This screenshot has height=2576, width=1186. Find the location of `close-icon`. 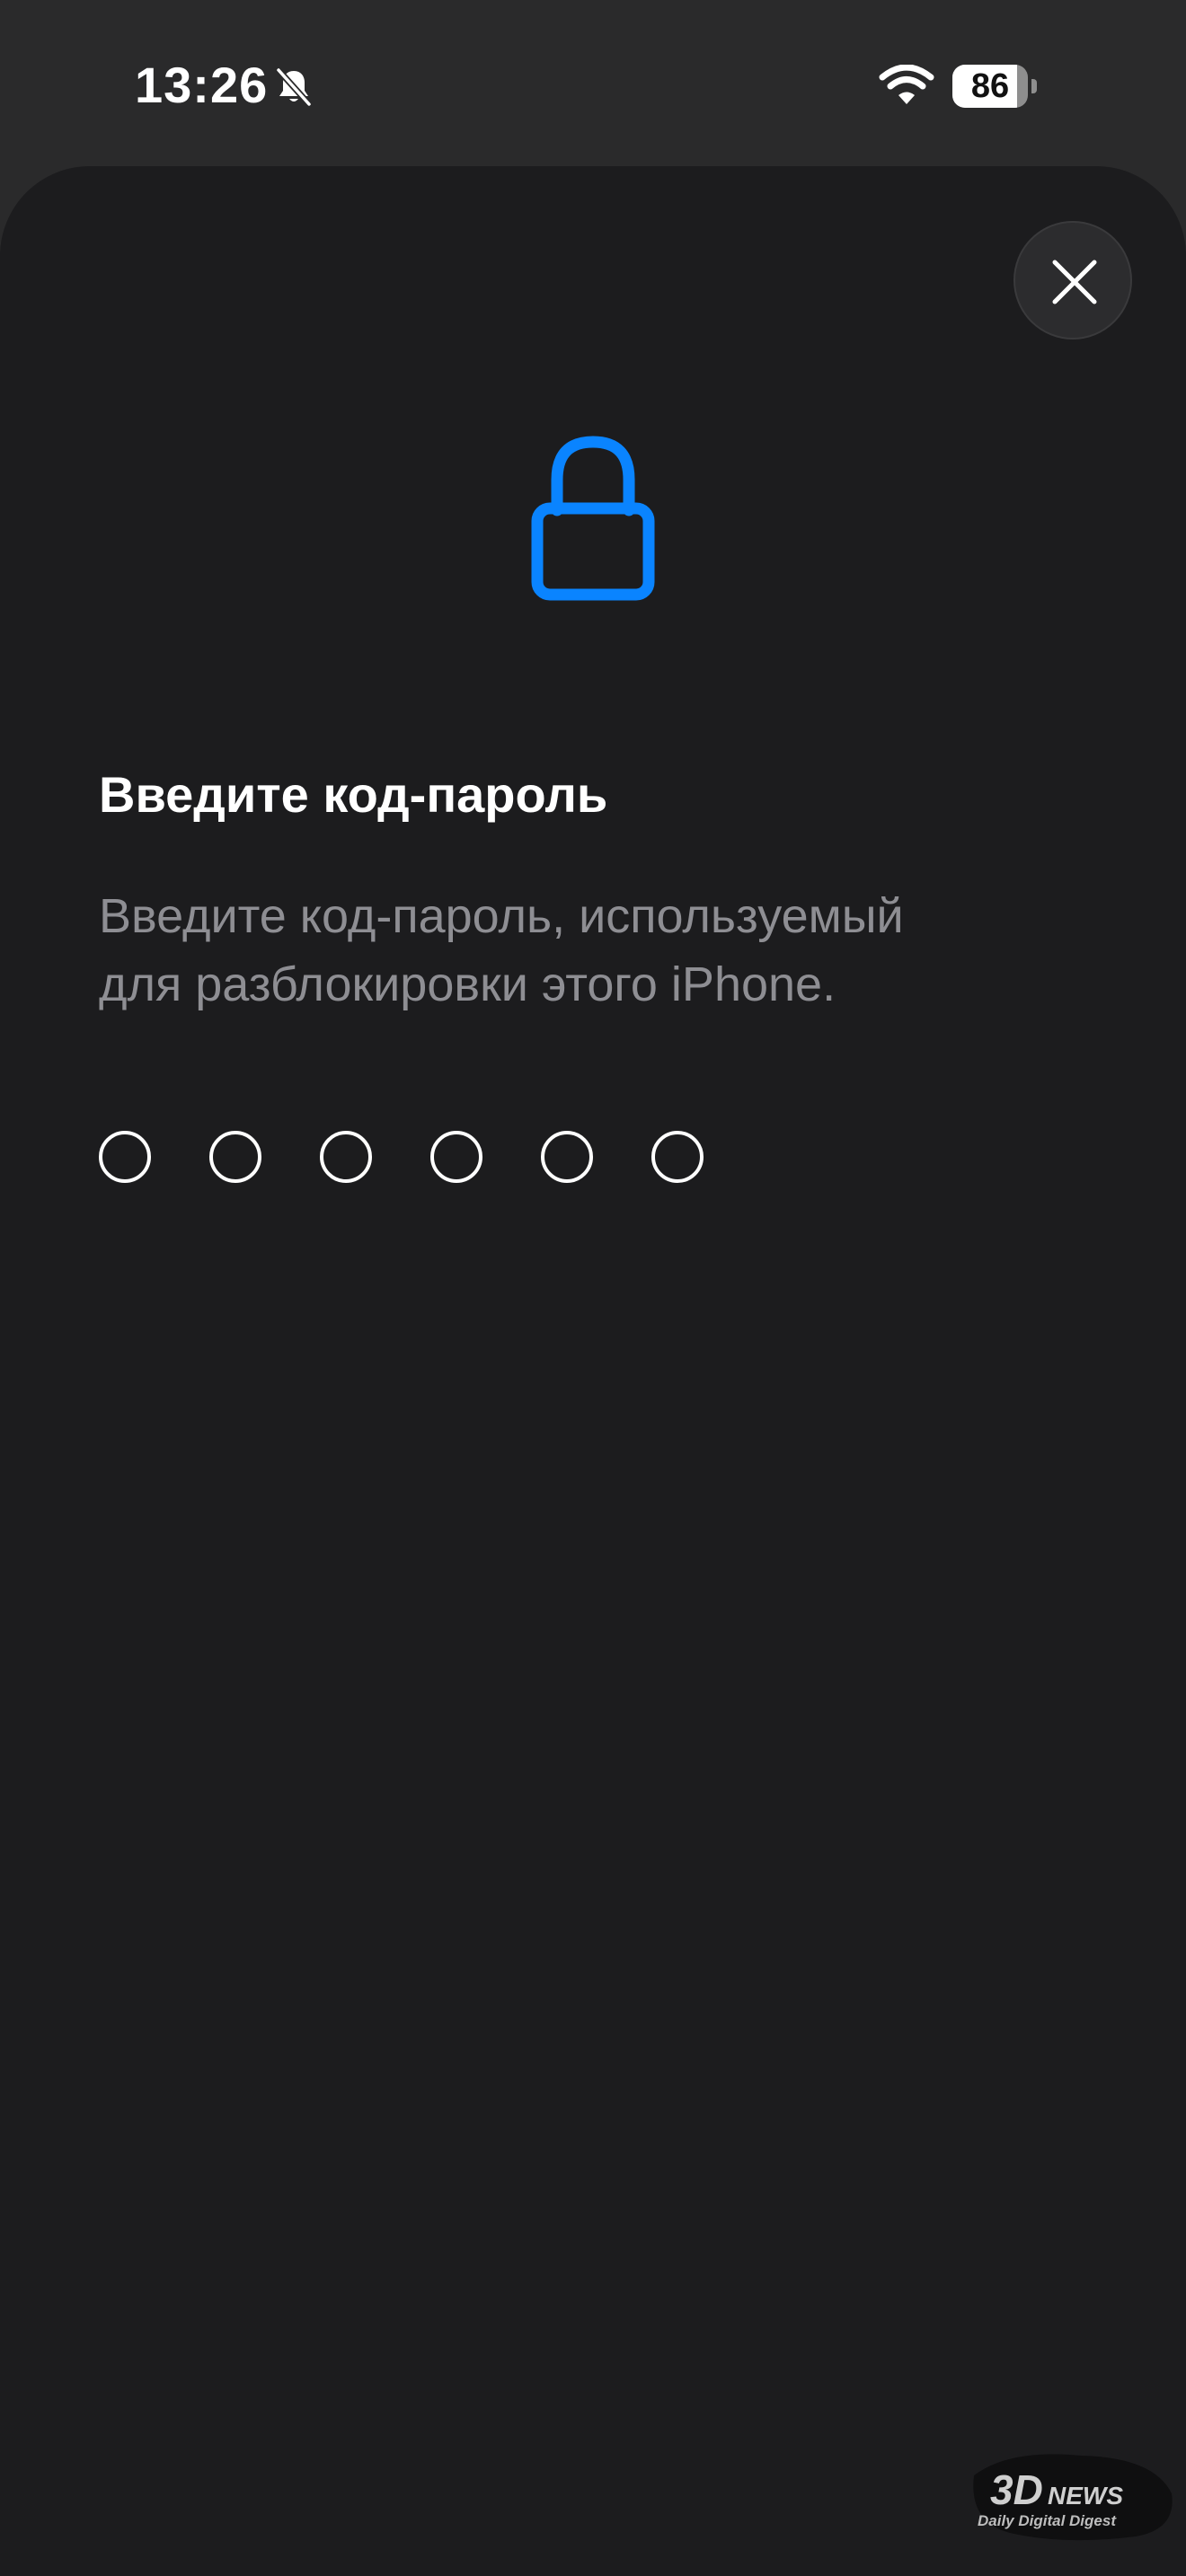

close-icon is located at coordinates (1074, 282).